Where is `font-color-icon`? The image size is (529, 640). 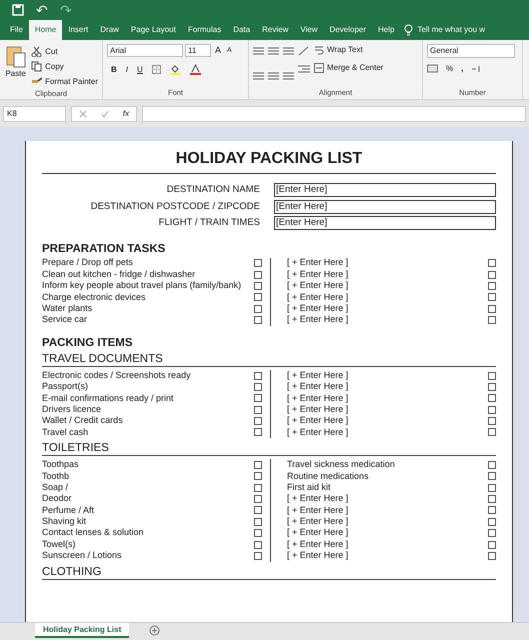 font-color-icon is located at coordinates (195, 69).